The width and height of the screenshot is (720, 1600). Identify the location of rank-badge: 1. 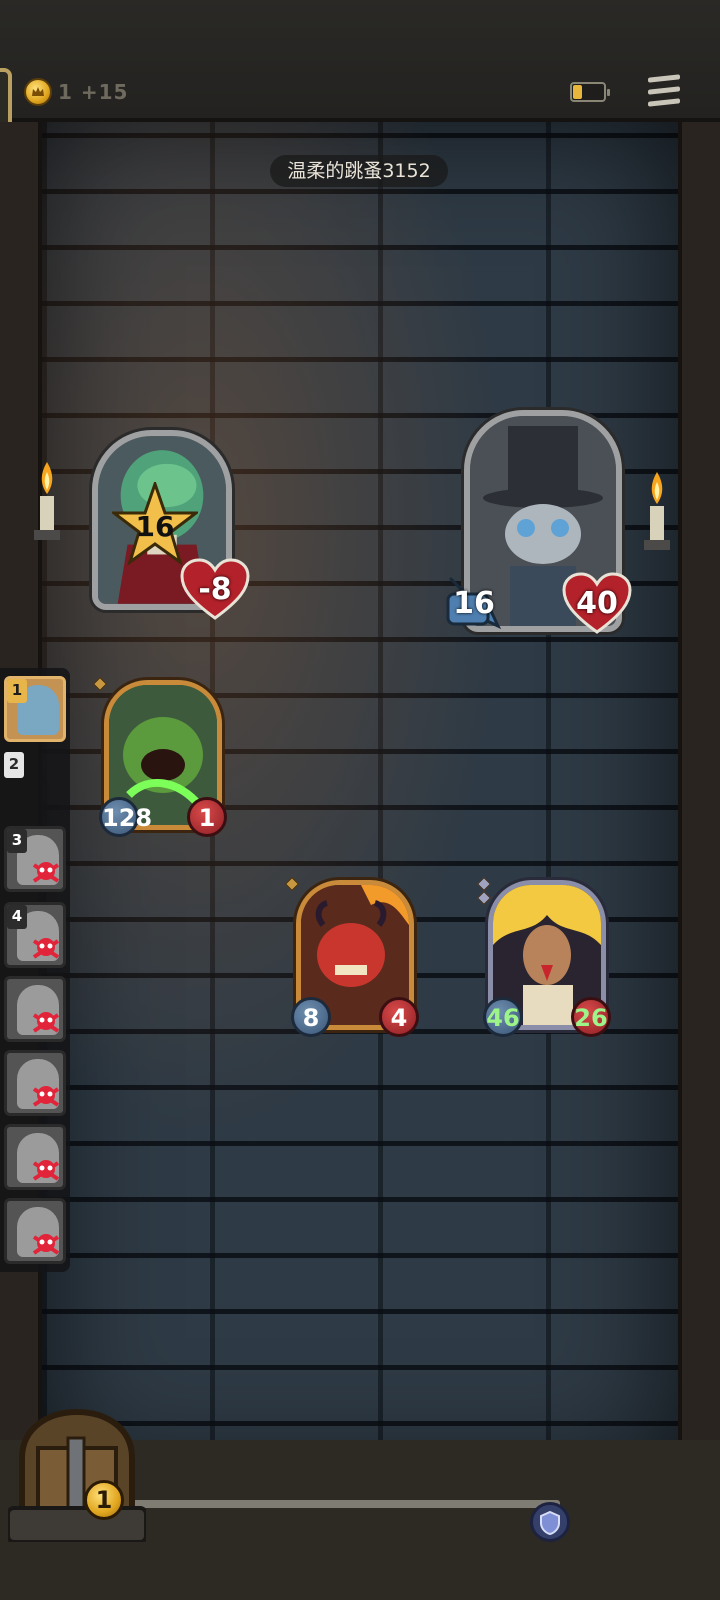
(17, 691).